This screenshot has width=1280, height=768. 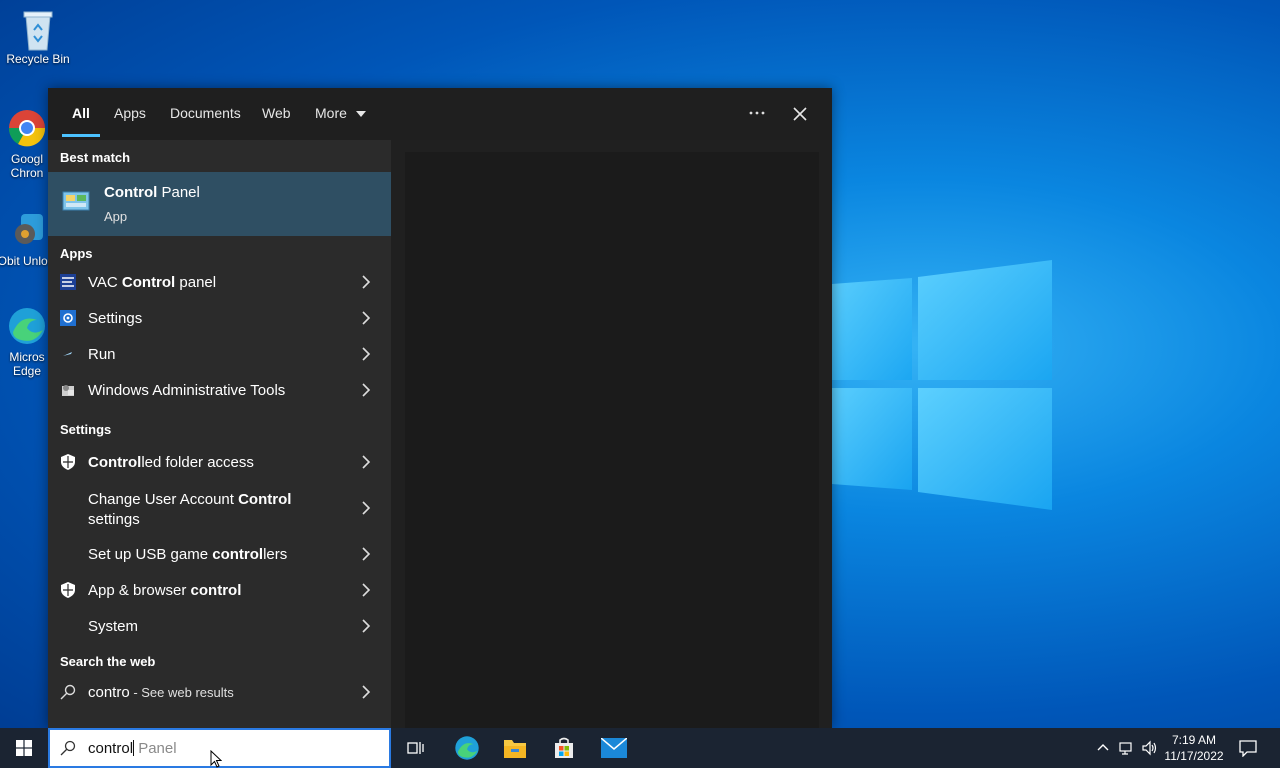 I want to click on result-label: Set up USB game controllers, so click(x=188, y=554).